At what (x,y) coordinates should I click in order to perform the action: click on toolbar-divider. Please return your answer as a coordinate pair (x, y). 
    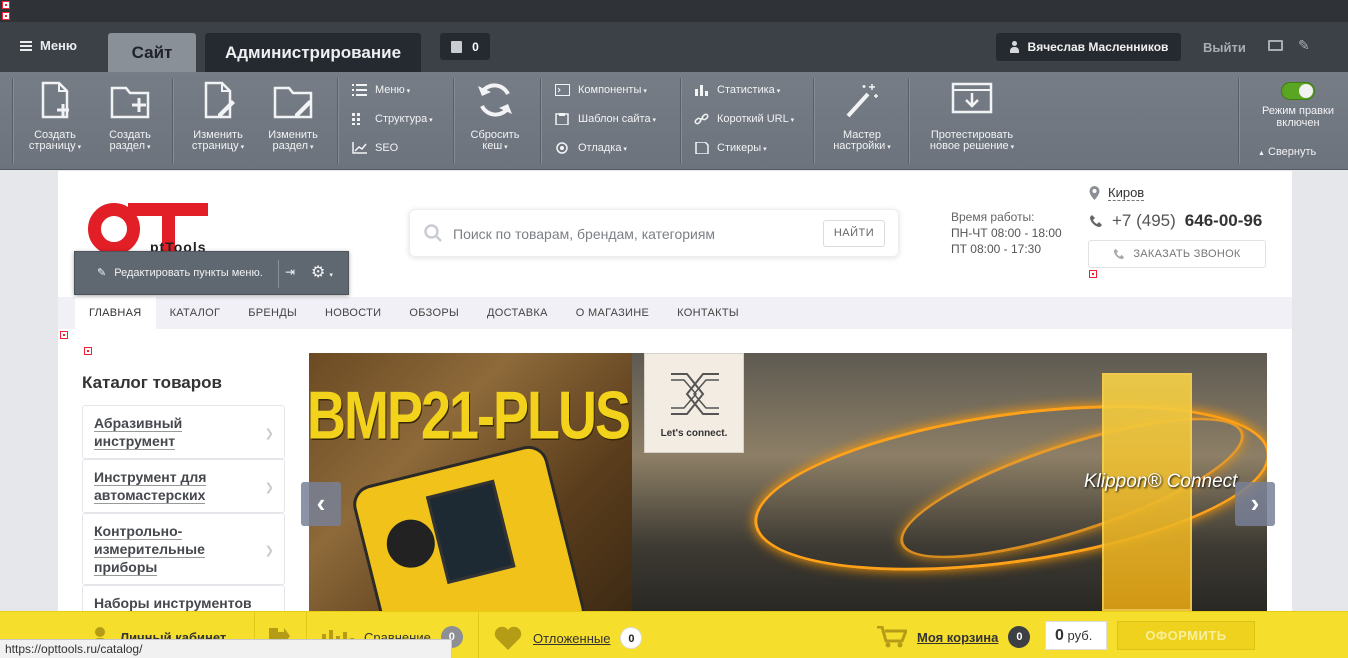
    Looking at the image, I should click on (680, 121).